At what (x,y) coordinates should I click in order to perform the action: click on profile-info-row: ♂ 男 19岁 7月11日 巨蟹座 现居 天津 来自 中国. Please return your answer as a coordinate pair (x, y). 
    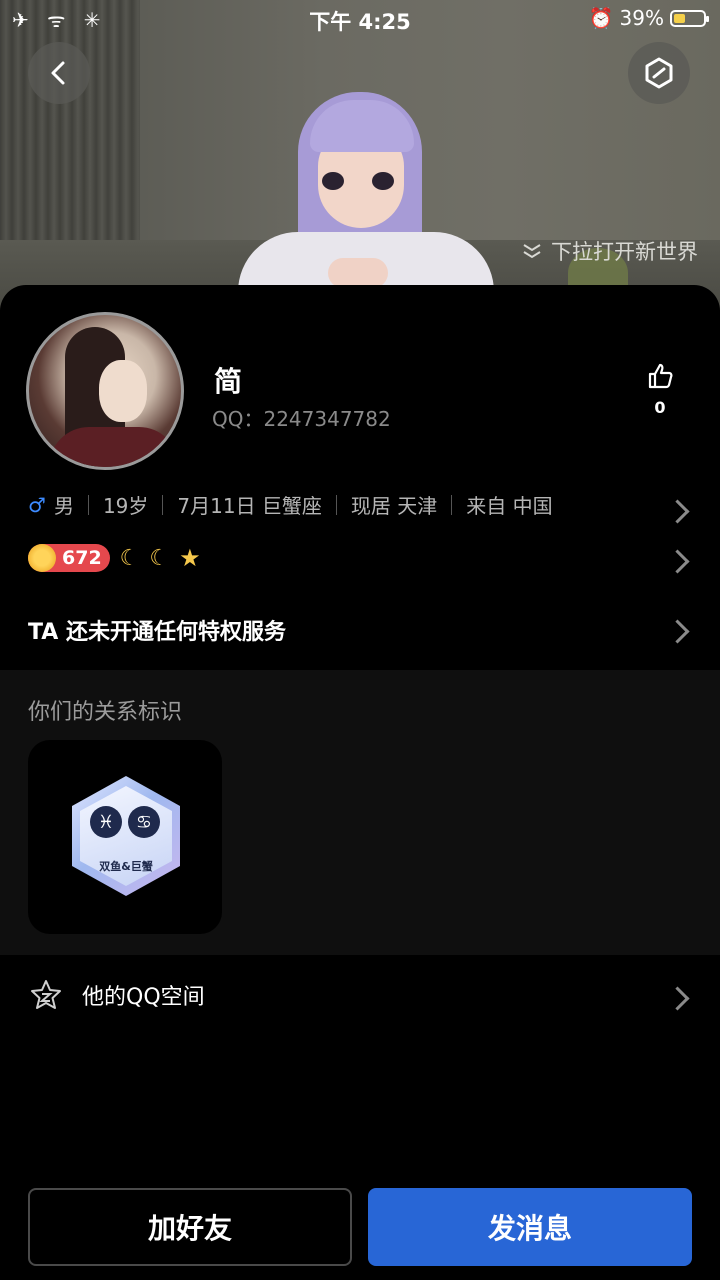
    Looking at the image, I should click on (290, 504).